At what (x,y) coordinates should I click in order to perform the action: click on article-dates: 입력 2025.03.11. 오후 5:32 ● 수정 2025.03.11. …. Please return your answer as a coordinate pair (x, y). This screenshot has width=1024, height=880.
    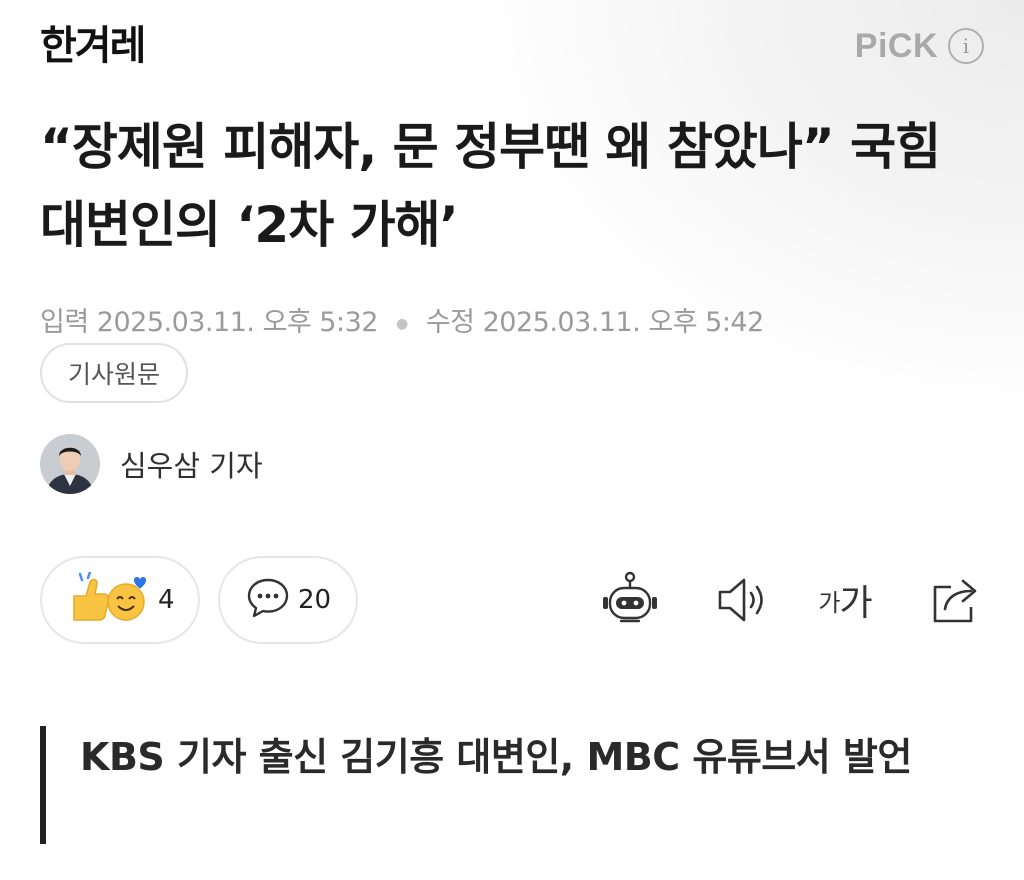
    Looking at the image, I should click on (402, 319).